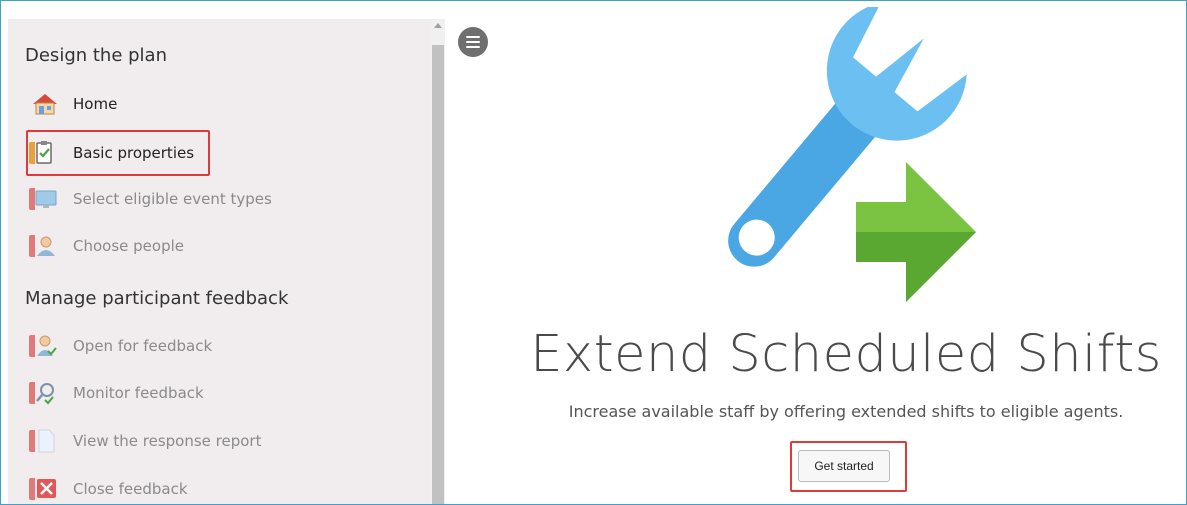 This screenshot has width=1187, height=505. Describe the element at coordinates (96, 55) in the screenshot. I see `section-title-design-plan: Design the plan` at that location.